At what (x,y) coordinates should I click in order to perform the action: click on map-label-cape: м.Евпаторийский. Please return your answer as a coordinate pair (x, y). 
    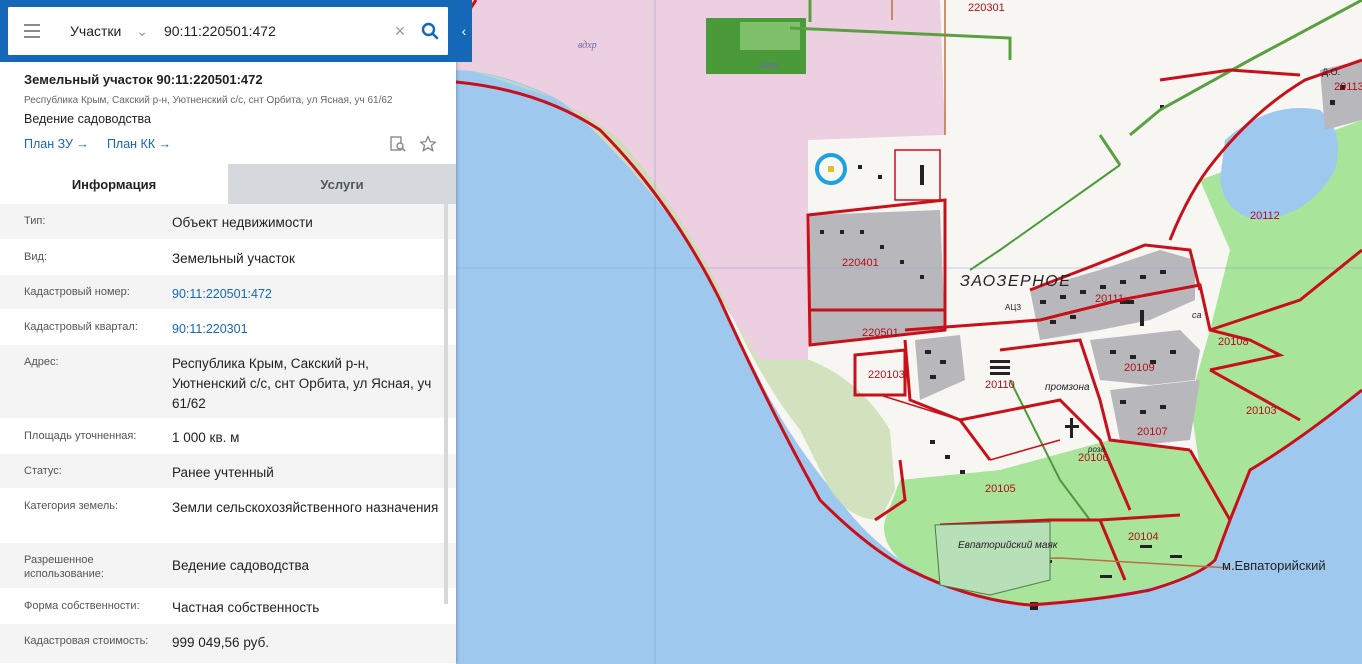
    Looking at the image, I should click on (1274, 565).